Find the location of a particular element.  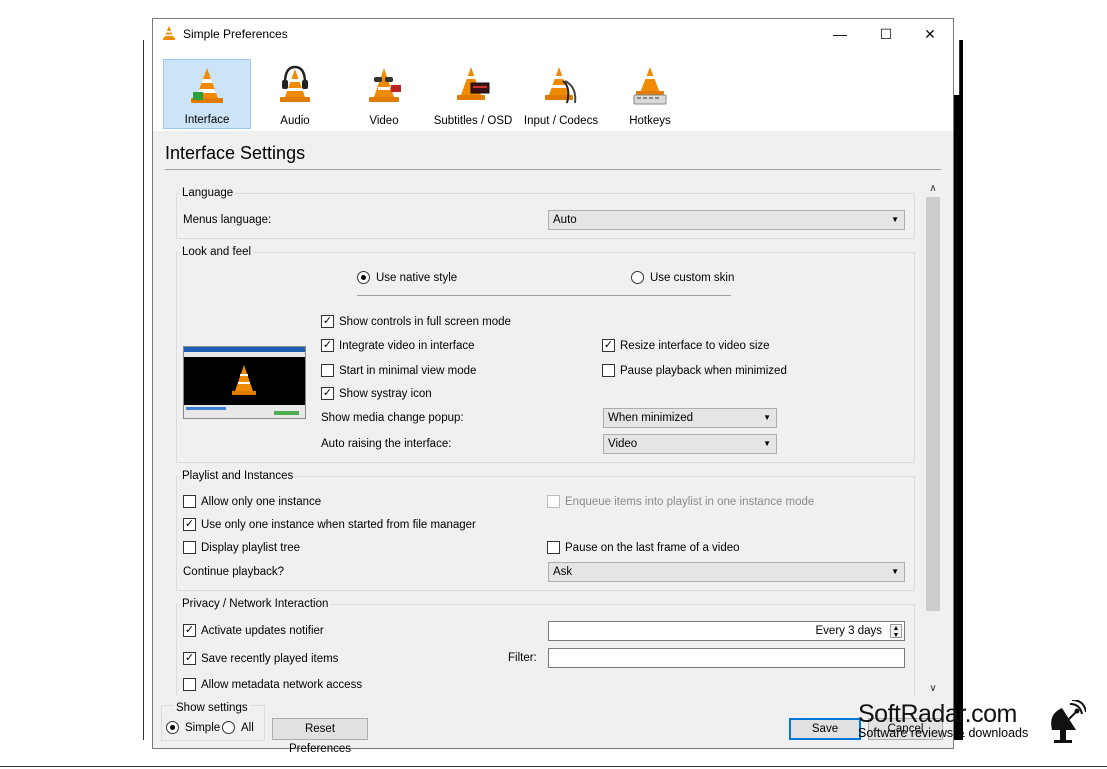

playlist-tree-checkbox: Display playlist tree is located at coordinates (241, 547).